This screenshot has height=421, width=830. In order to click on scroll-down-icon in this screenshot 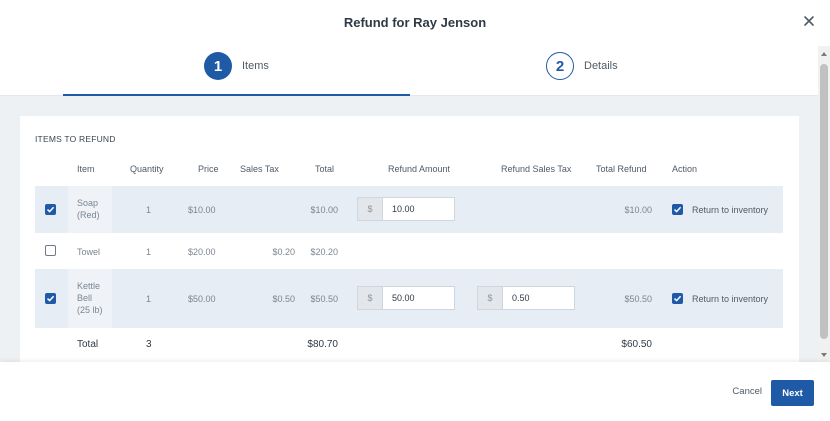, I will do `click(824, 355)`.